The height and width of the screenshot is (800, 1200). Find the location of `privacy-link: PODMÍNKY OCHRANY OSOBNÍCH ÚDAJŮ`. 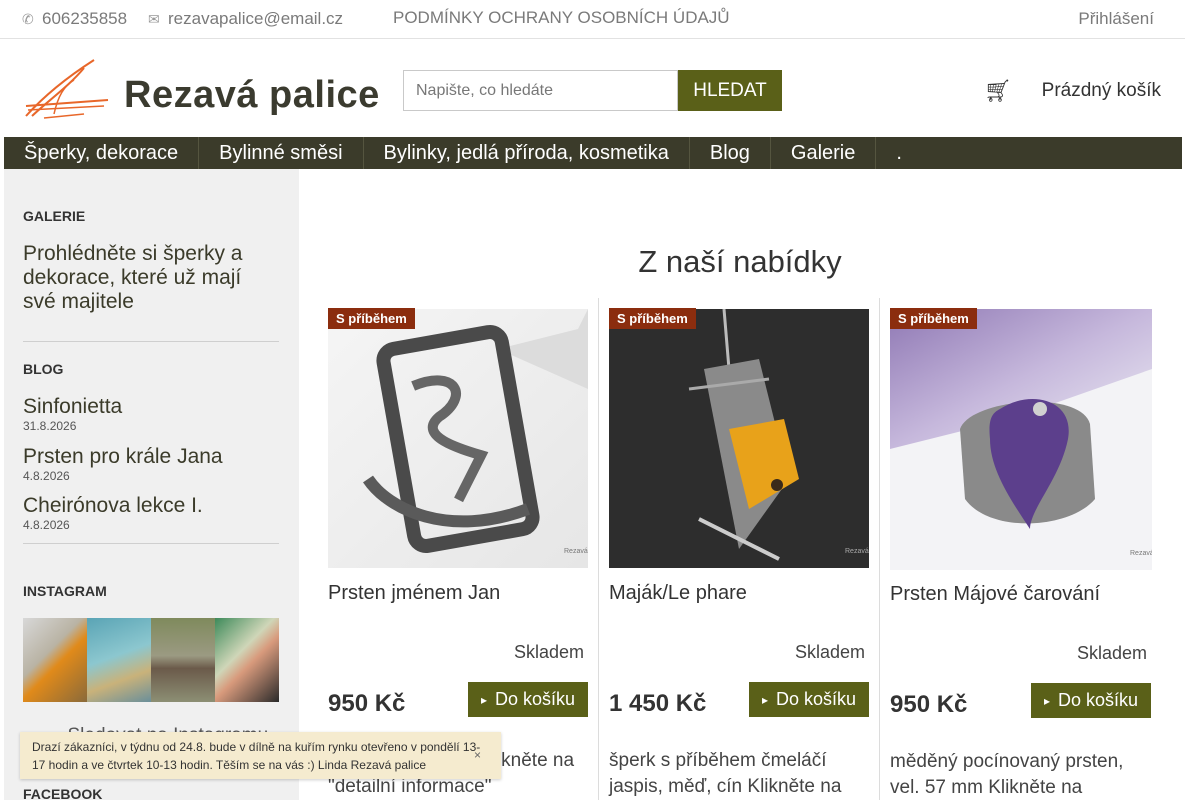

privacy-link: PODMÍNKY OCHRANY OSOBNÍCH ÚDAJŮ is located at coordinates (561, 18).